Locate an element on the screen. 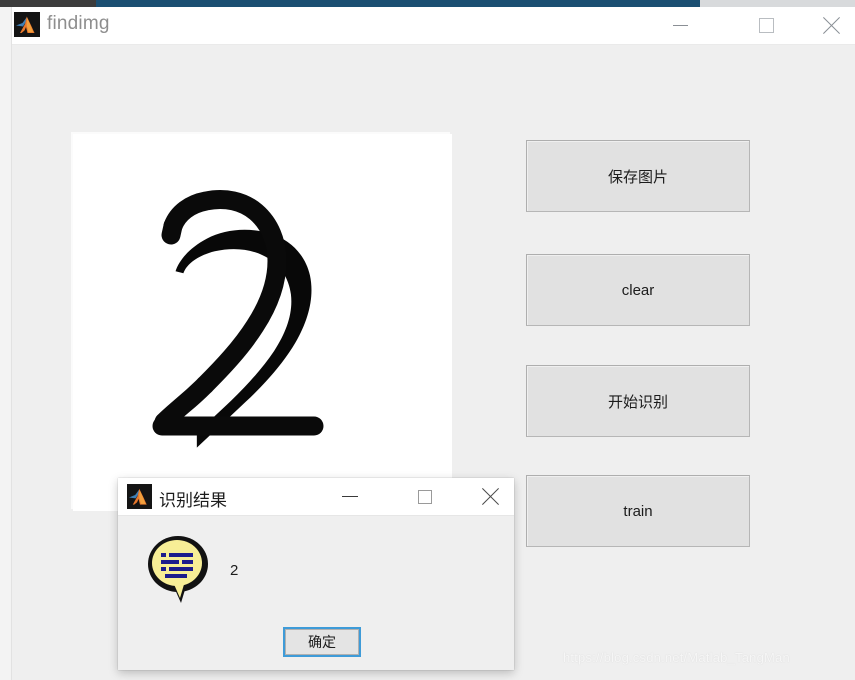 The image size is (855, 680). dialog-message-text: 2 is located at coordinates (234, 570).